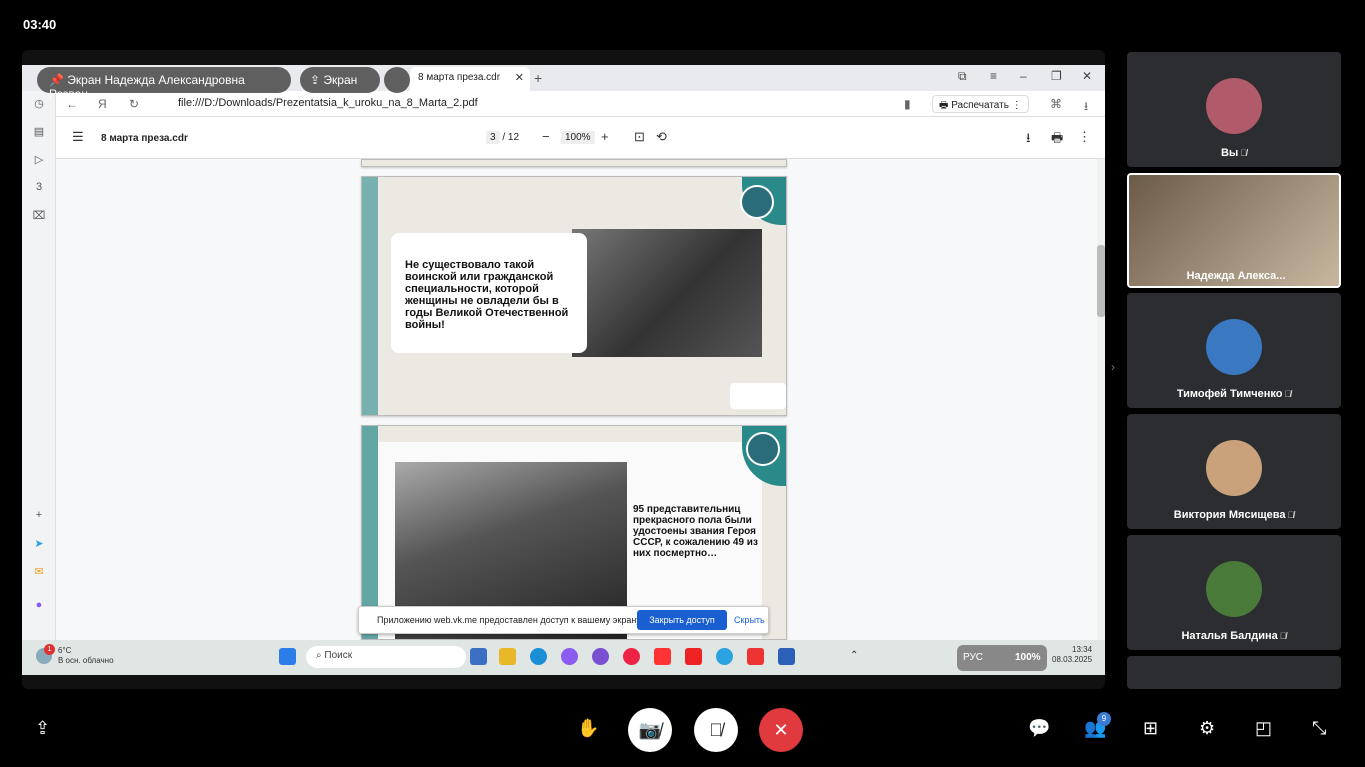 This screenshot has width=1365, height=767. What do you see at coordinates (39, 132) in the screenshot?
I see `collections-icon: ▤` at bounding box center [39, 132].